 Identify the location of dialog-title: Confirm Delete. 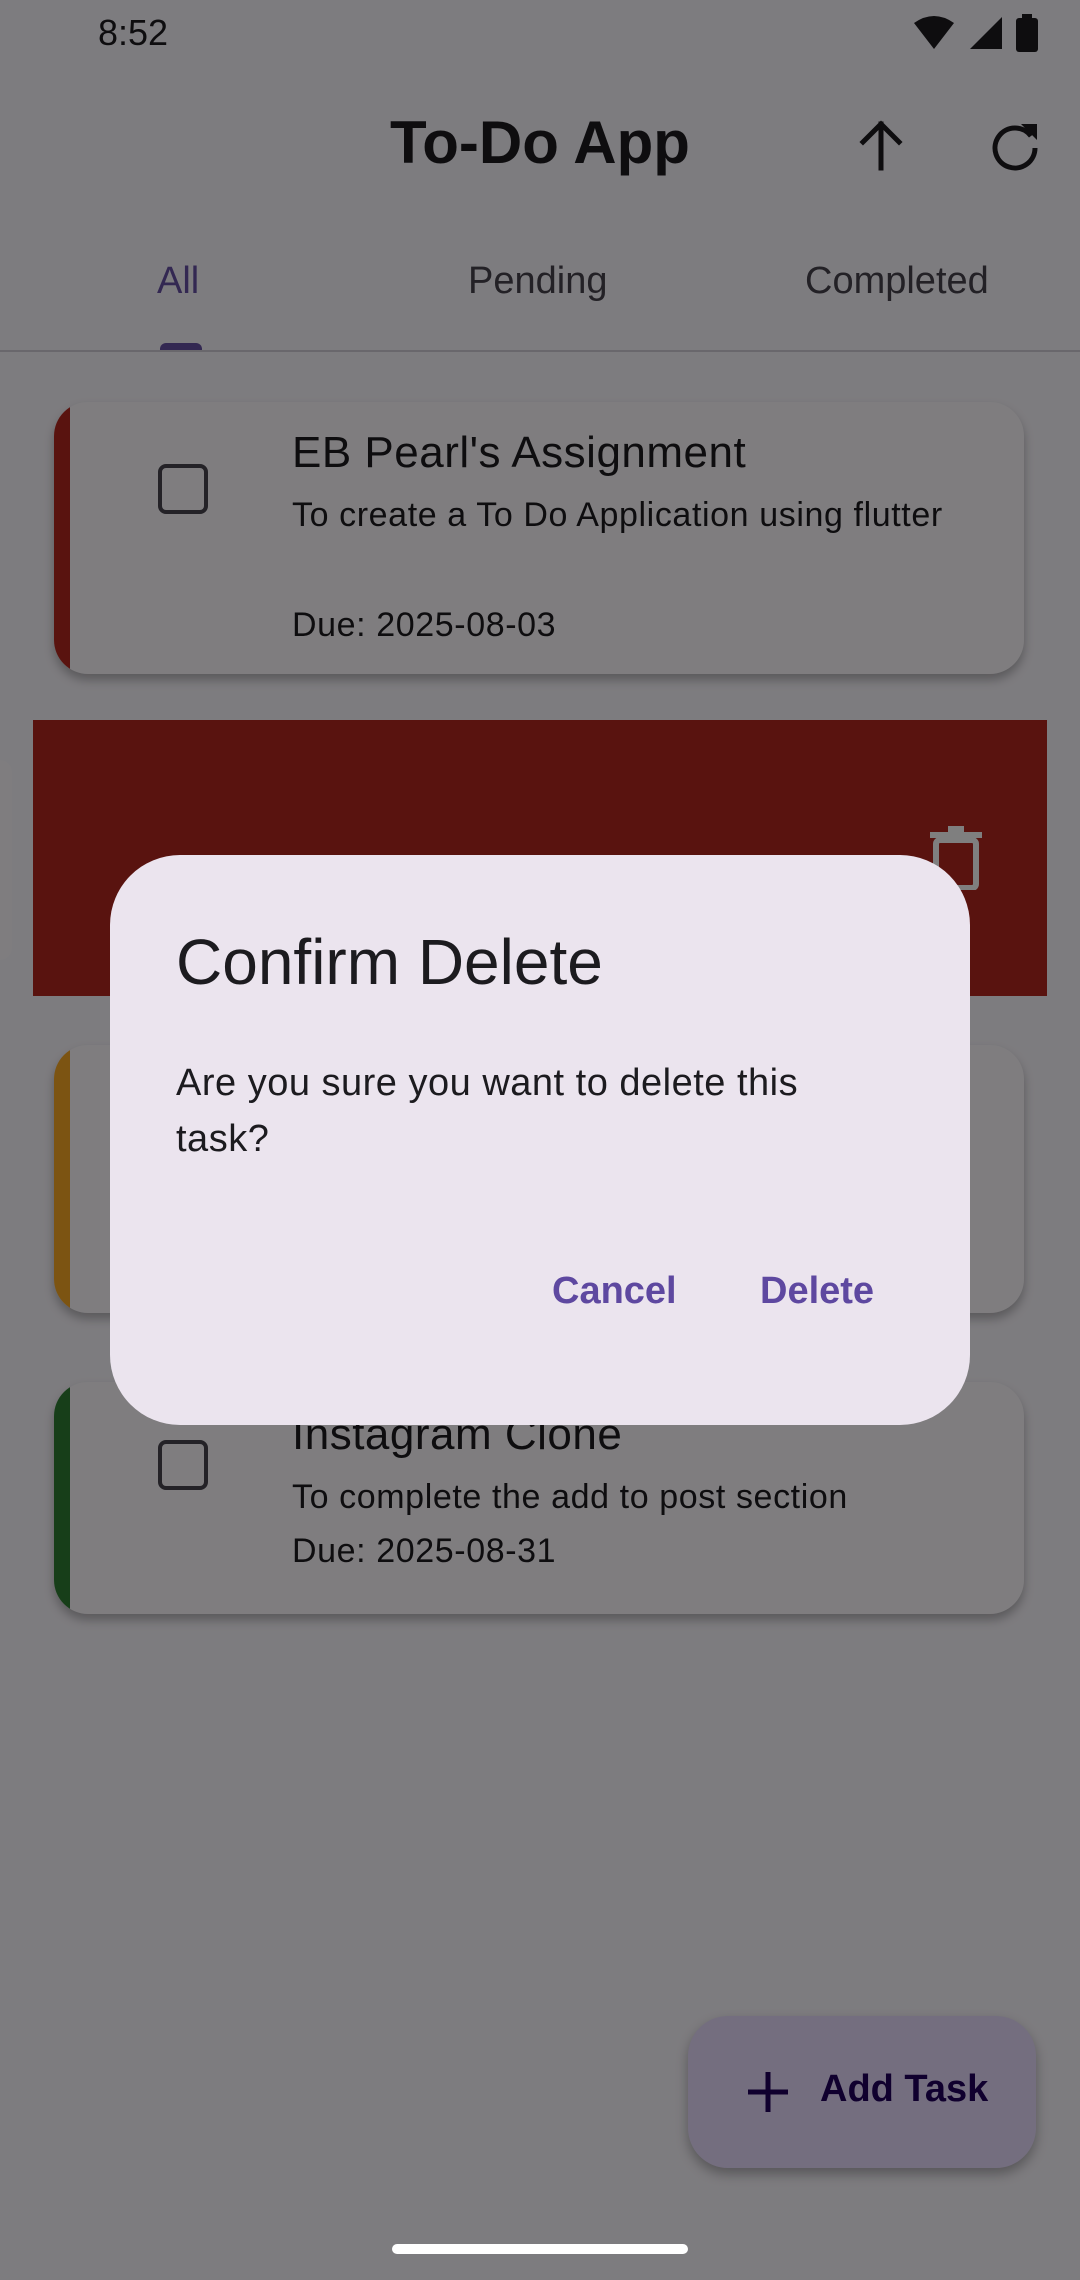
(389, 962).